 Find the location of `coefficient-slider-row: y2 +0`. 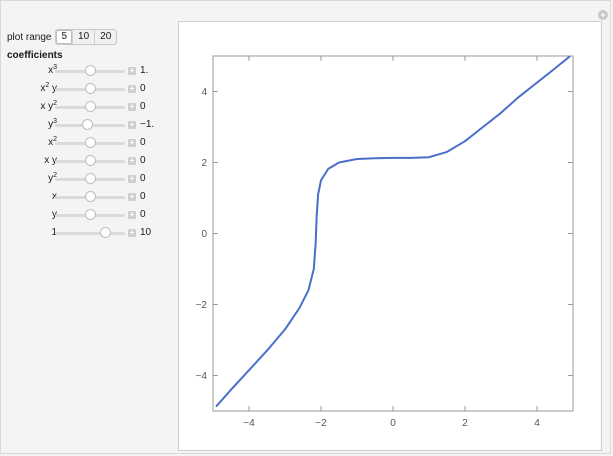

coefficient-slider-row: y2 +0 is located at coordinates (89, 179).